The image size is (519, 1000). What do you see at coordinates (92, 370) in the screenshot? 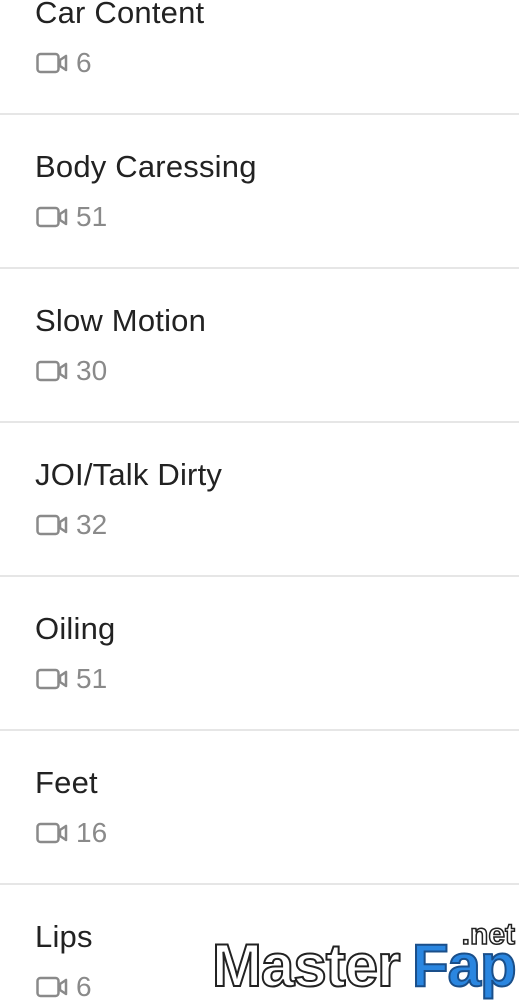
I see `video-count: 30` at bounding box center [92, 370].